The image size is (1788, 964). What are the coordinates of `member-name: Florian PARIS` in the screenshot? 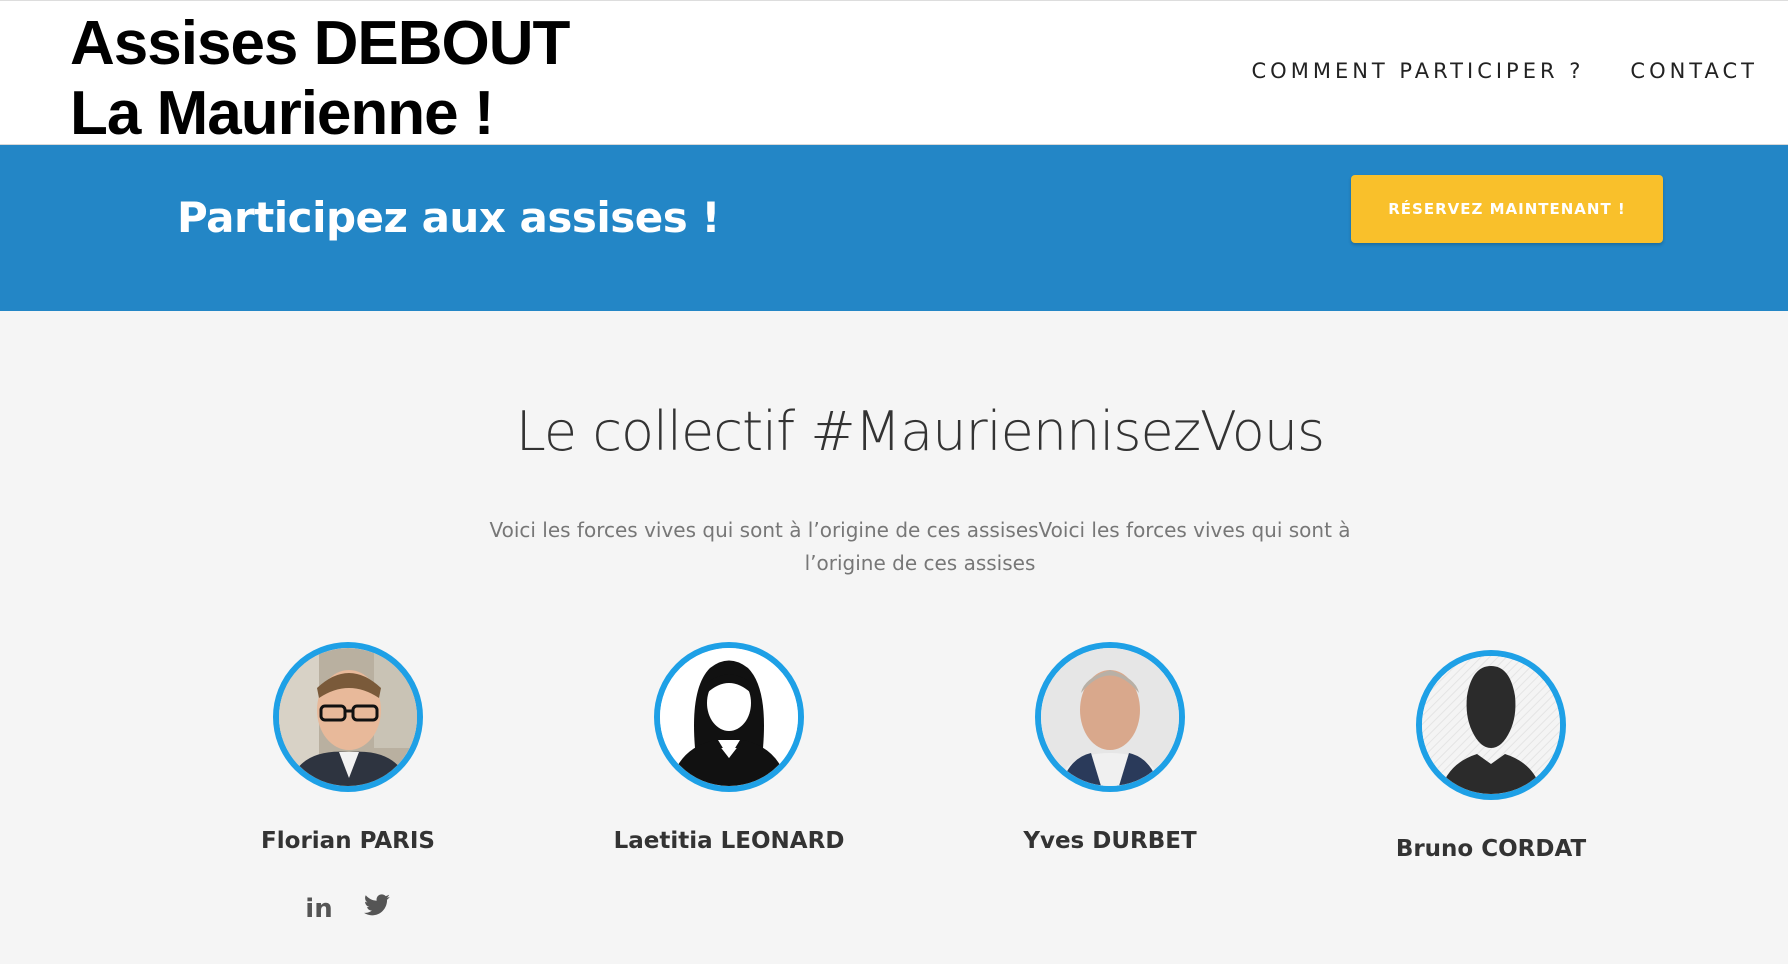 It's located at (348, 841).